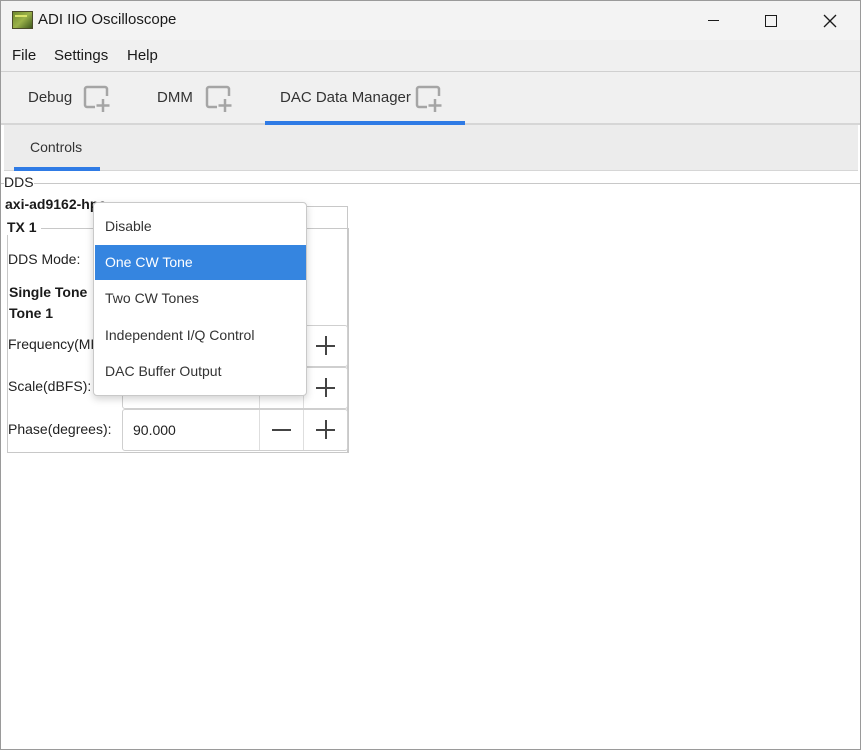 This screenshot has height=750, width=861. What do you see at coordinates (431, 148) in the screenshot?
I see `sub-tab-bar: Controls` at bounding box center [431, 148].